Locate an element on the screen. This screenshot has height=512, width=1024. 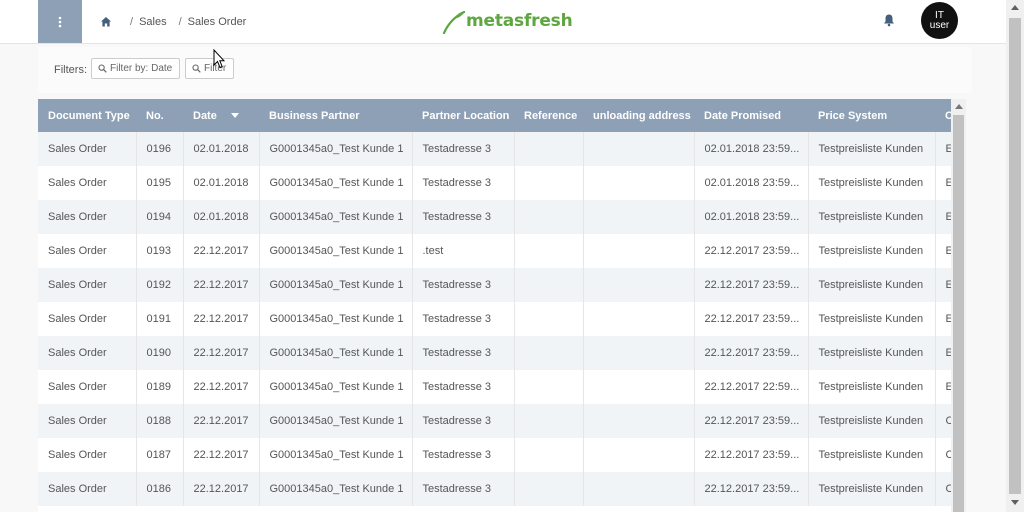
column-header-document-type: Document Type is located at coordinates (87, 115).